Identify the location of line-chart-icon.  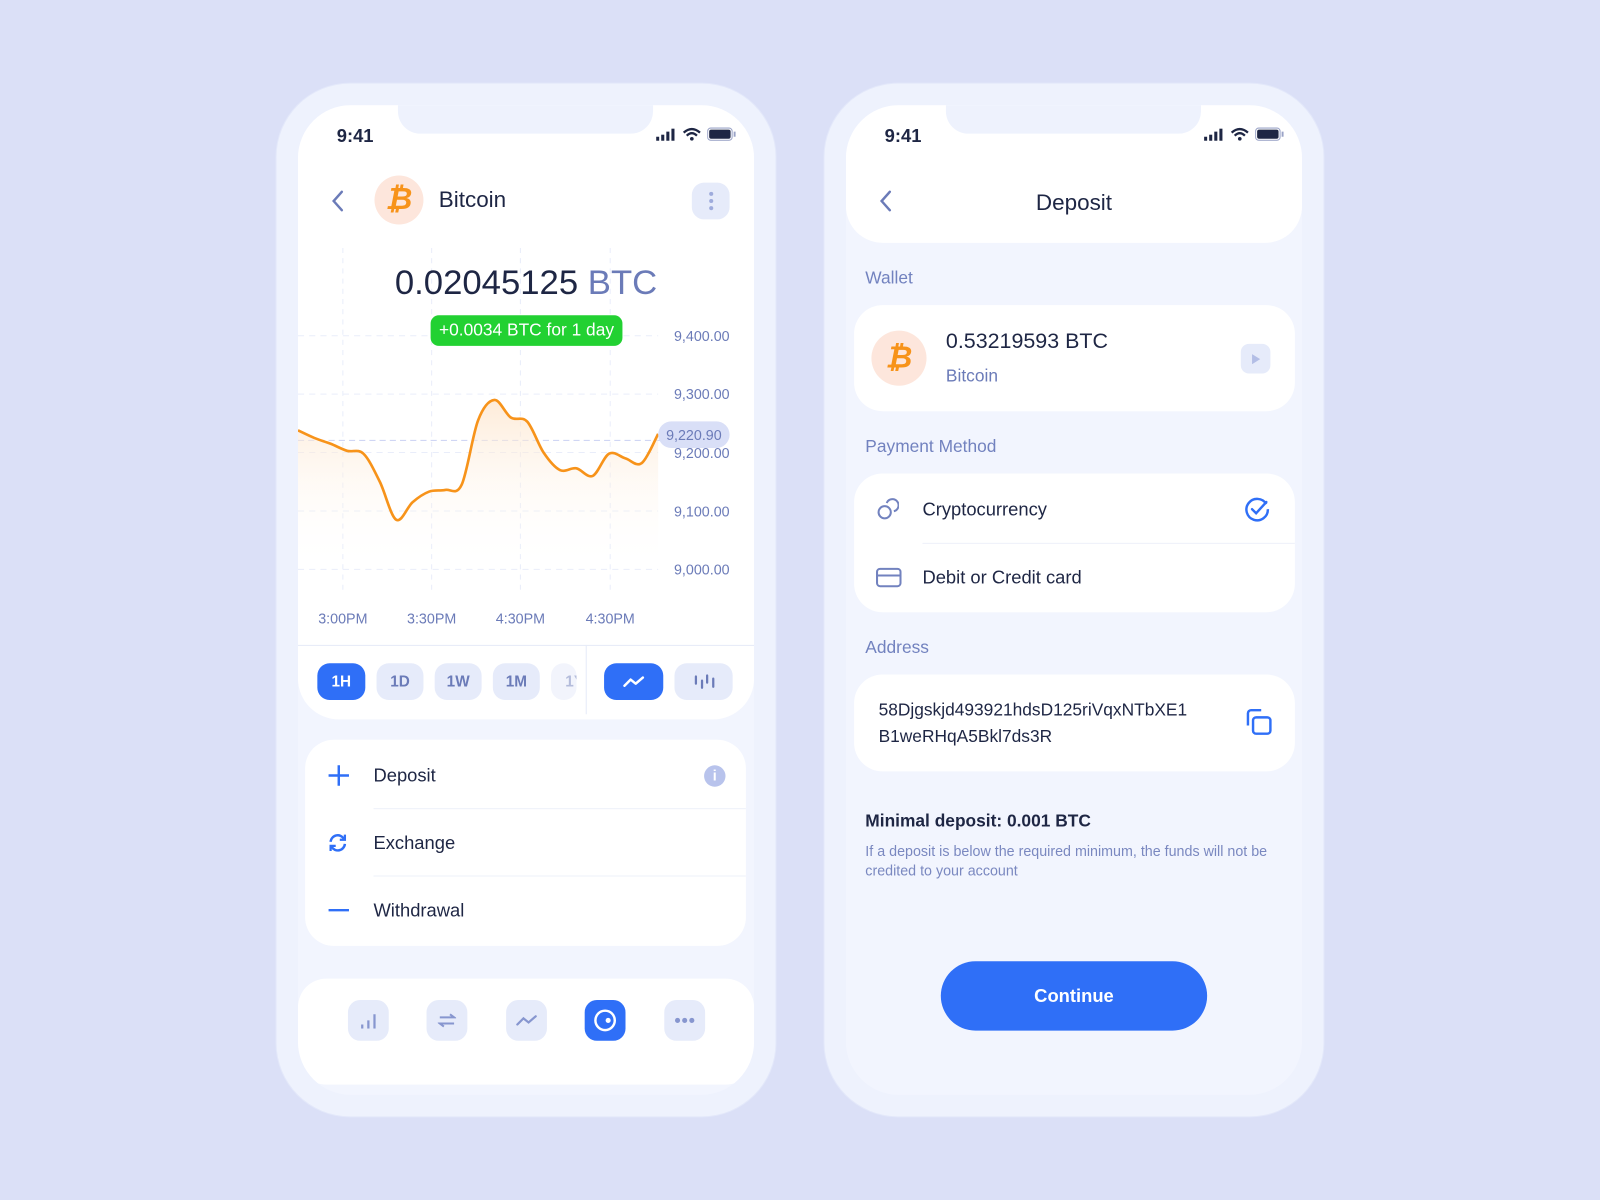
(634, 681).